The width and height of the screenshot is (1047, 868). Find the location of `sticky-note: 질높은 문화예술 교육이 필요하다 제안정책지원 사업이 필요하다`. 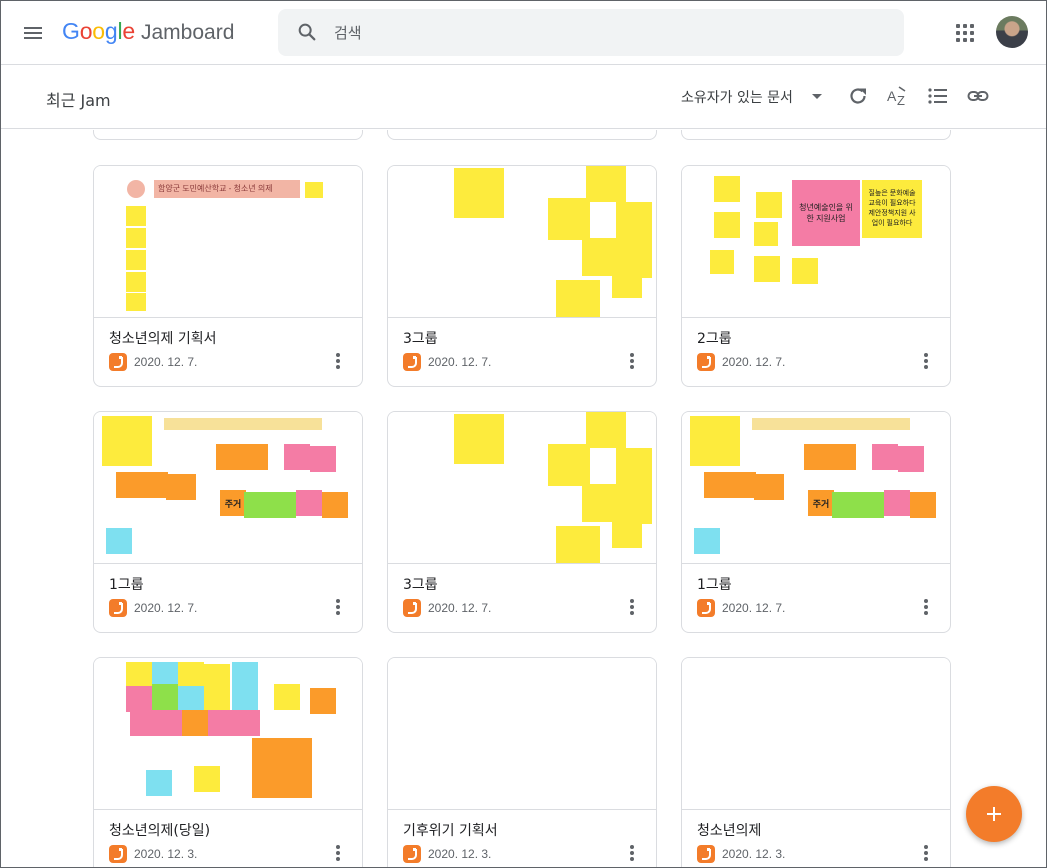

sticky-note: 질높은 문화예술 교육이 필요하다 제안정책지원 사업이 필요하다 is located at coordinates (892, 209).